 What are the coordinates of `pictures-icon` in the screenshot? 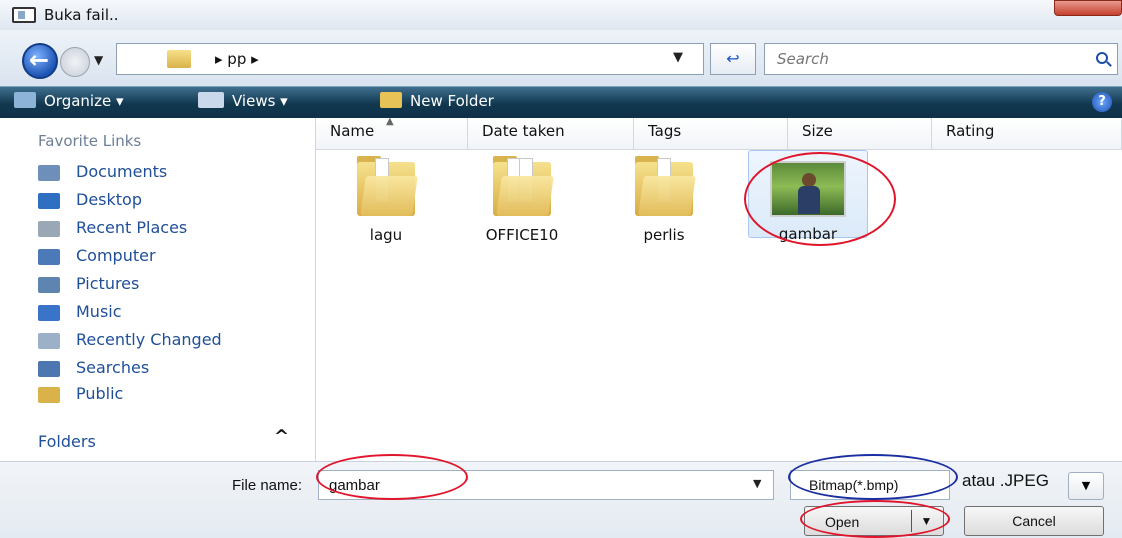 It's located at (49, 285).